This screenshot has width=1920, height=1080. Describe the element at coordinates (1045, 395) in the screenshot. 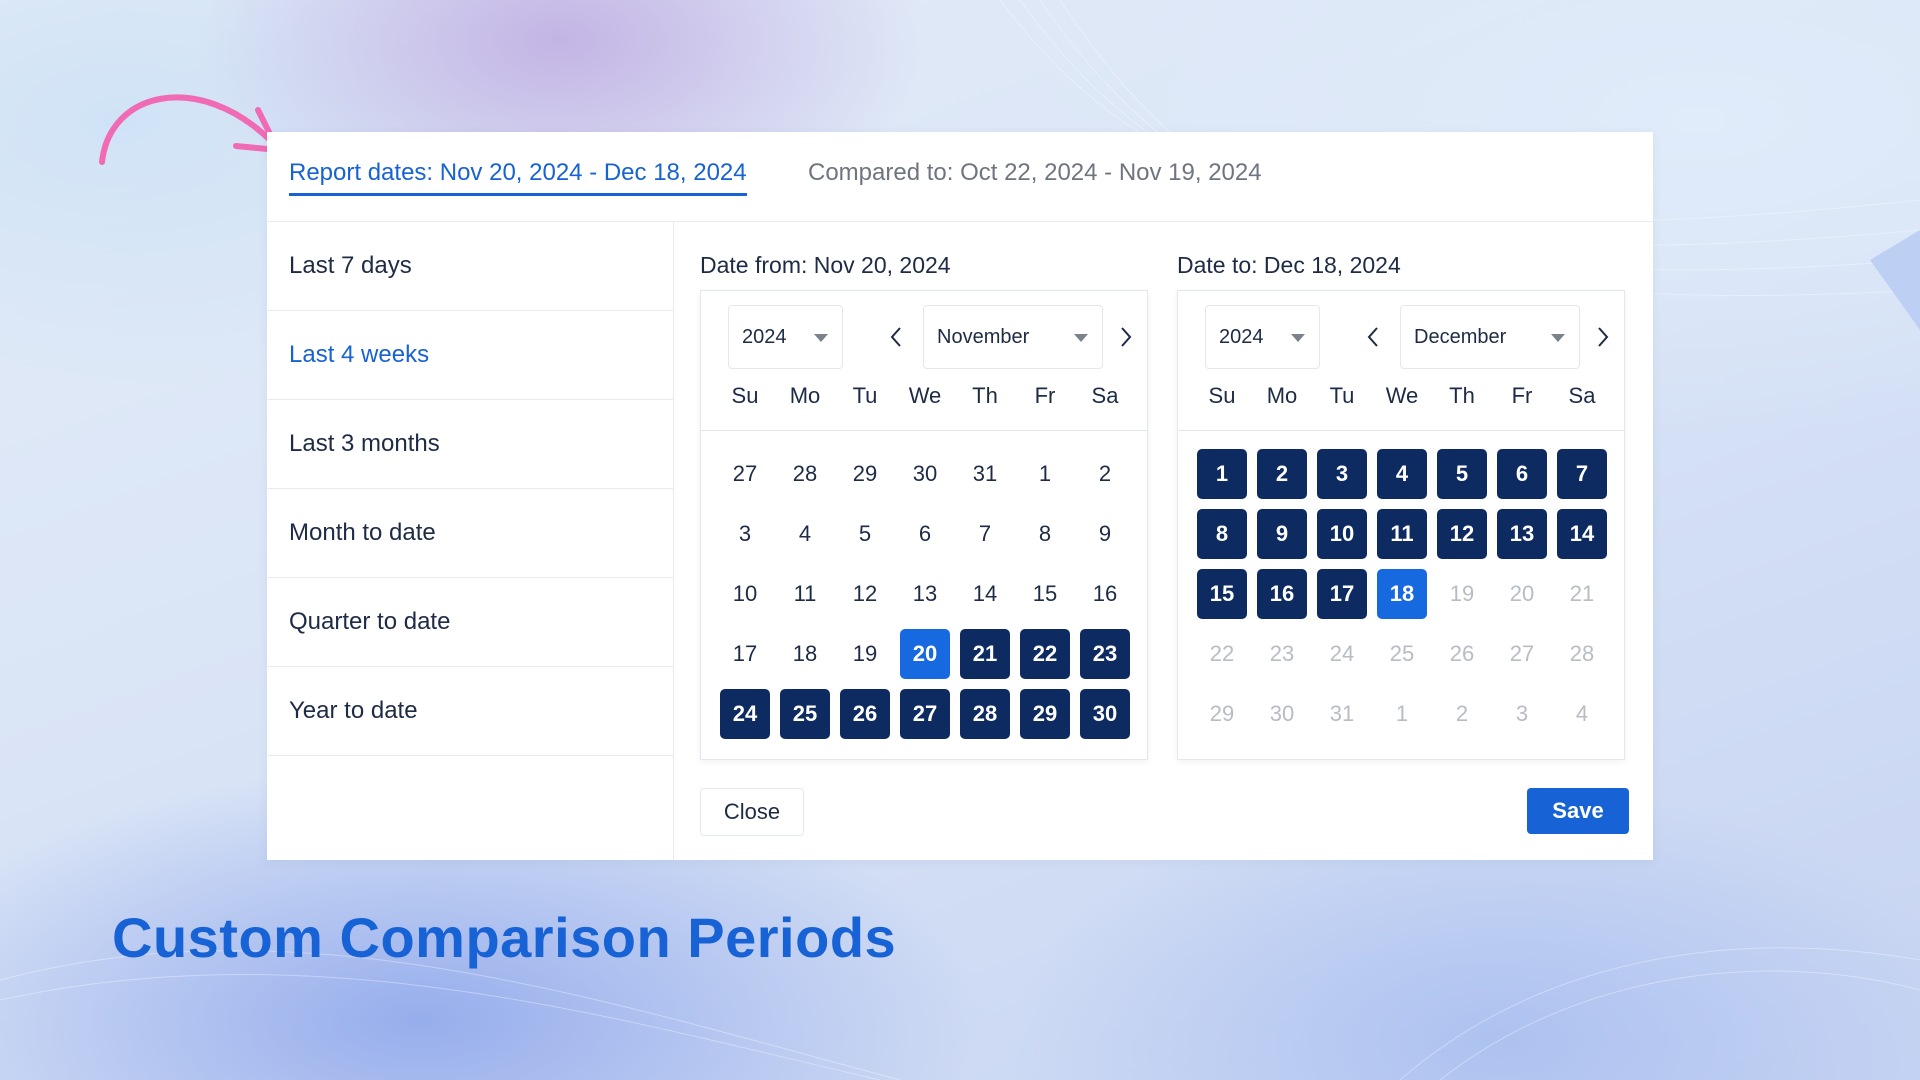

I see `weekday-label: Fr` at that location.